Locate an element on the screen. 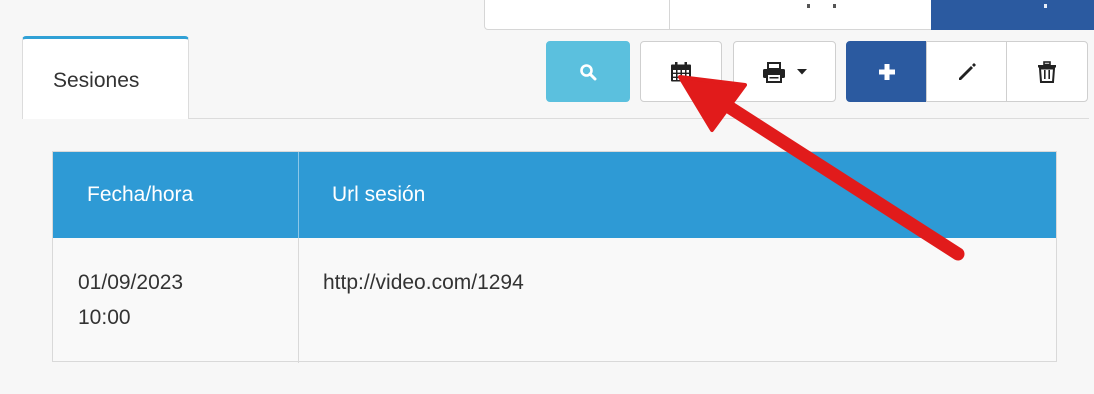 The height and width of the screenshot is (394, 1094). plus-icon is located at coordinates (886, 71).